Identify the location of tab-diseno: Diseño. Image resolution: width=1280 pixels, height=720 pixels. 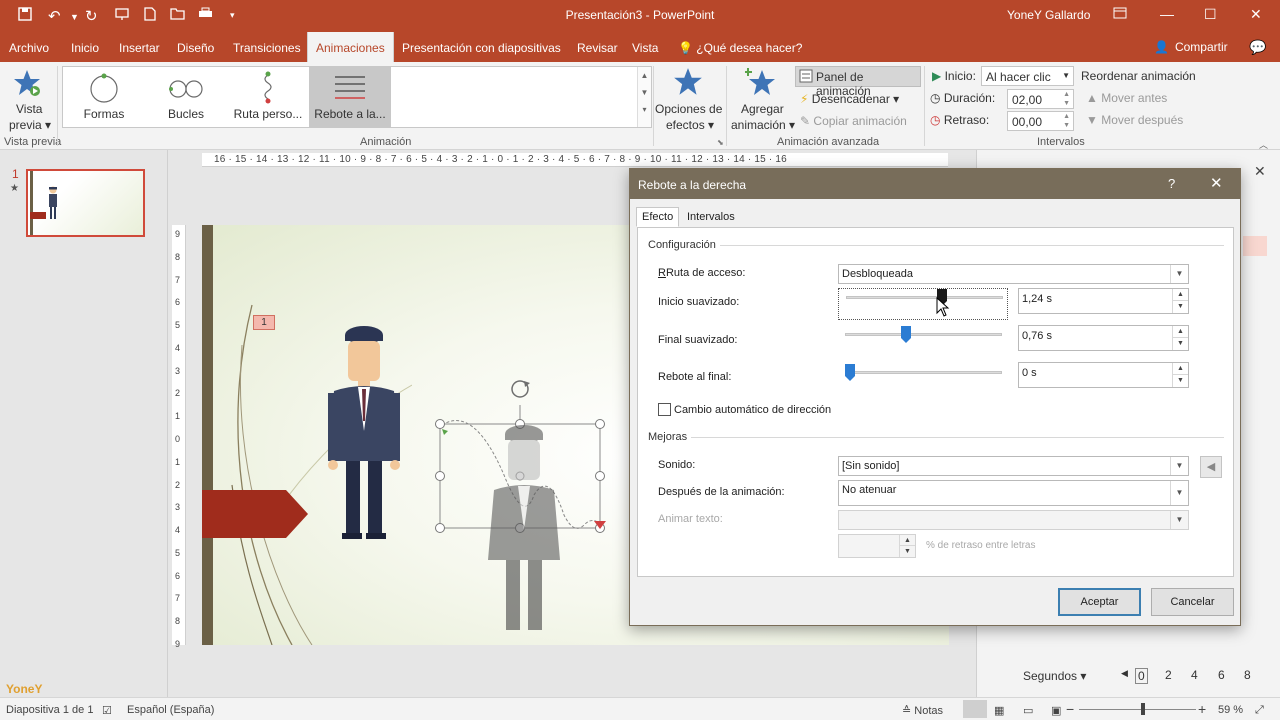
(195, 48).